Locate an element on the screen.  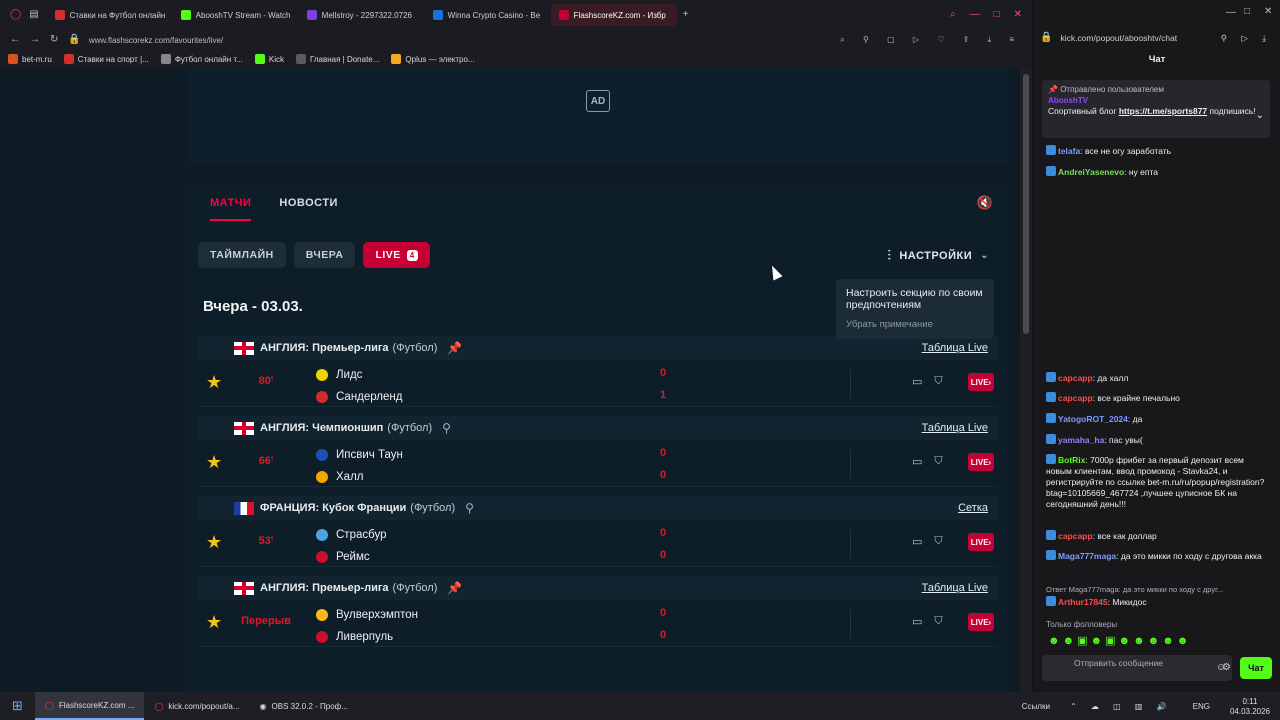
chat-username: Arthur17845 is located at coordinates (1083, 602).